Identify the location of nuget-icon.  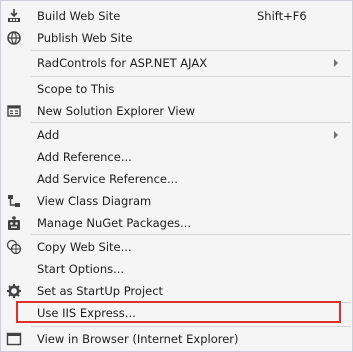
(14, 223).